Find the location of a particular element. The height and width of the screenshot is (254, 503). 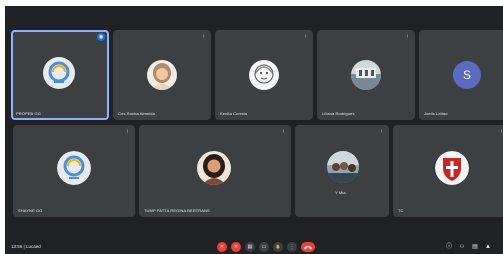

participant-name: Liliana Rodrigues is located at coordinates (338, 113).